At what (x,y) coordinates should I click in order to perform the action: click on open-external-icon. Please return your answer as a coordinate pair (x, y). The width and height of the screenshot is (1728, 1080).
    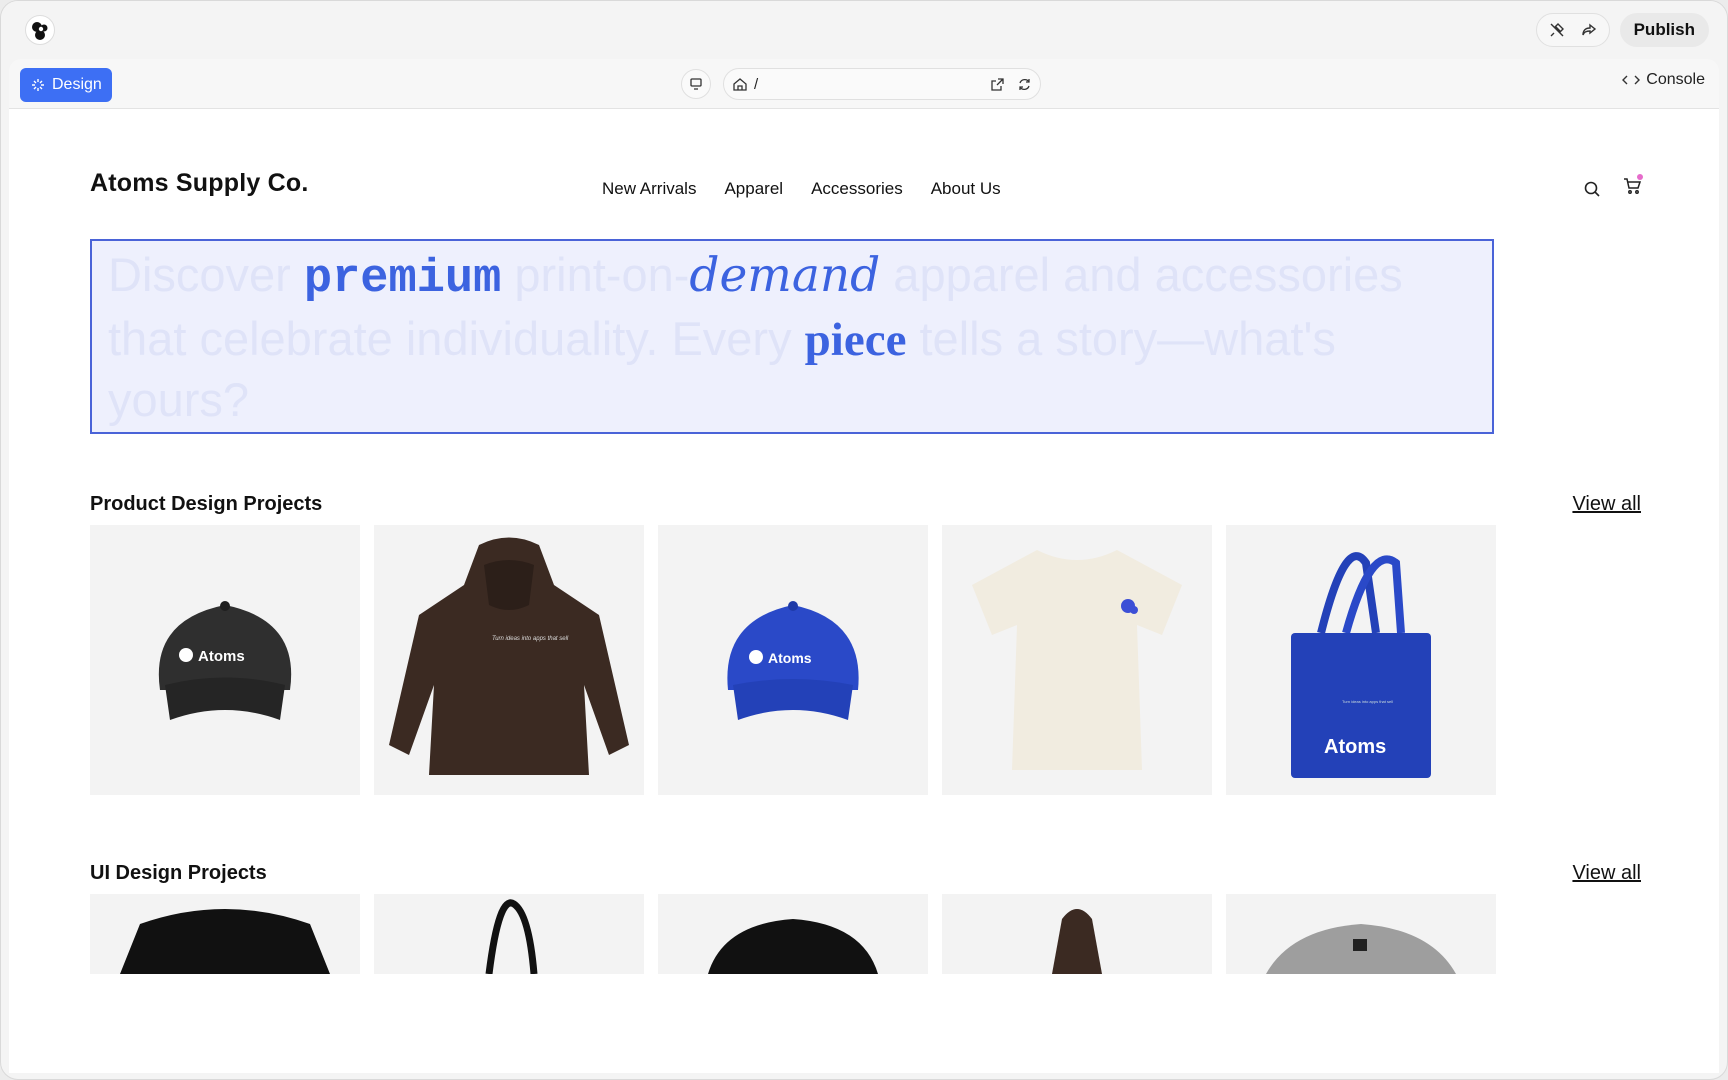
    Looking at the image, I should click on (997, 84).